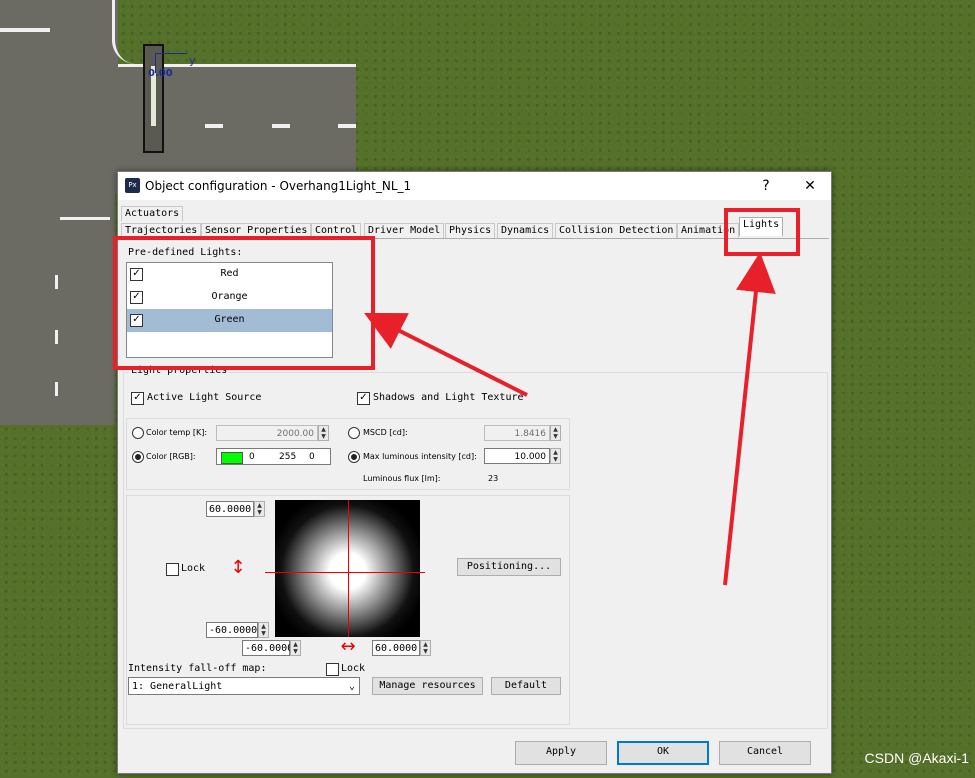 This screenshot has height=778, width=975. What do you see at coordinates (396, 648) in the screenshot?
I see `beam-right-field: 60.0000` at bounding box center [396, 648].